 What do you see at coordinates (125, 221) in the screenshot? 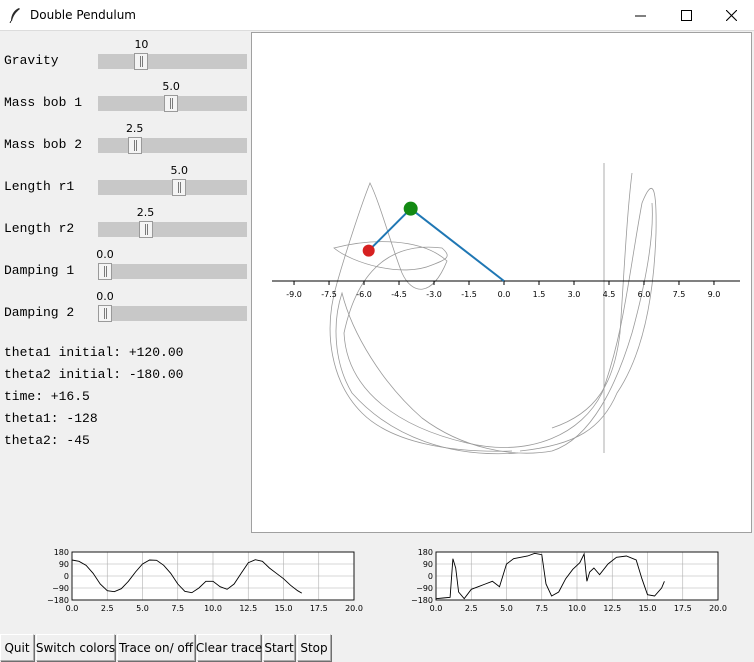
I see `slider-row-length-r2: Length r2 2.5` at bounding box center [125, 221].